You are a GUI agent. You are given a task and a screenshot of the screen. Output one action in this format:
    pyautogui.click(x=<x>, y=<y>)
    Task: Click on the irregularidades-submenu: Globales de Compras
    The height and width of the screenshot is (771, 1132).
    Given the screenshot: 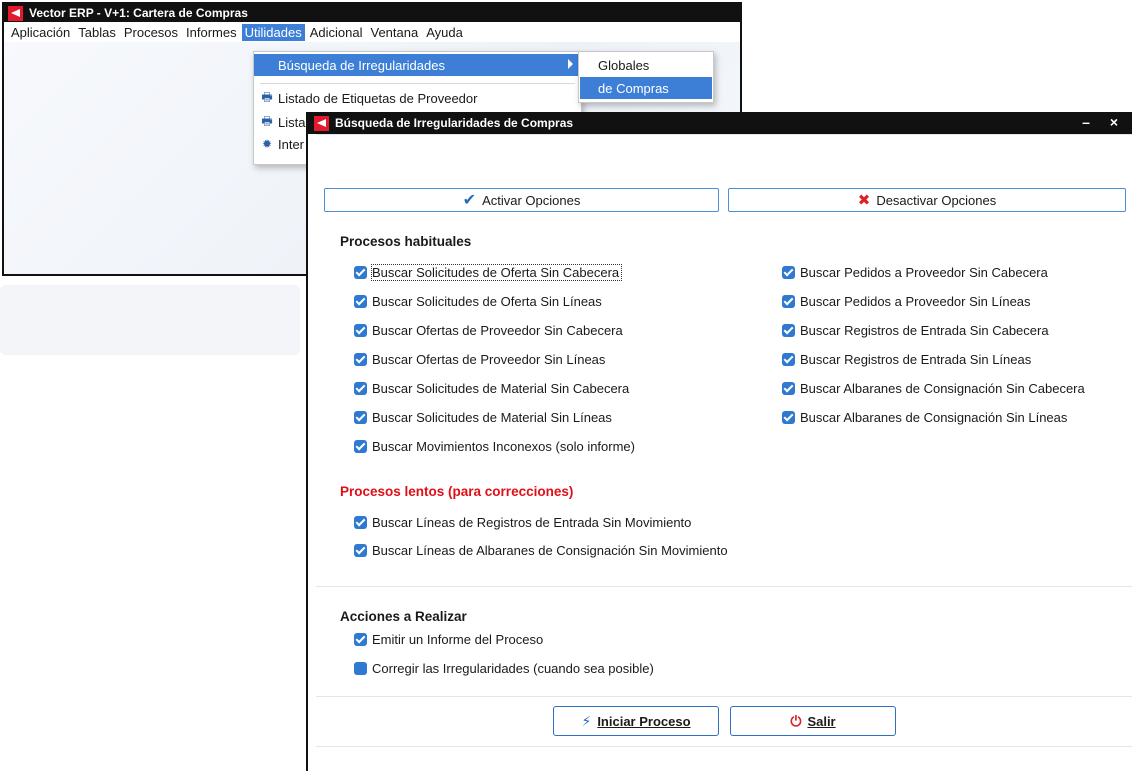 What is the action you would take?
    pyautogui.click(x=646, y=77)
    